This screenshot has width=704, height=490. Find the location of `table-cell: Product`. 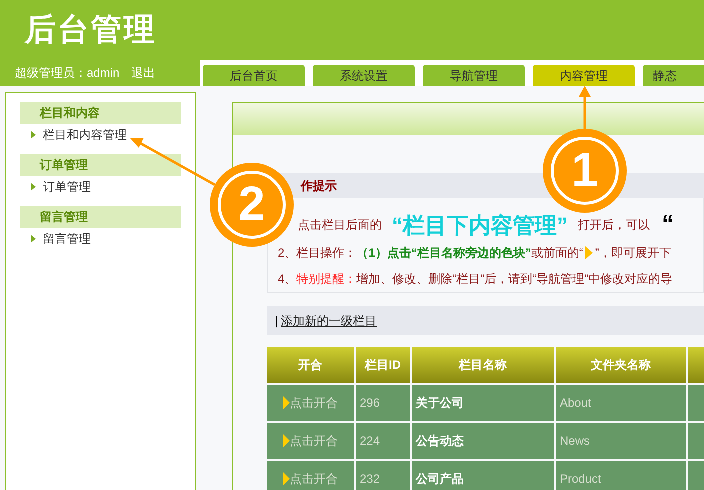

table-cell: Product is located at coordinates (621, 475).